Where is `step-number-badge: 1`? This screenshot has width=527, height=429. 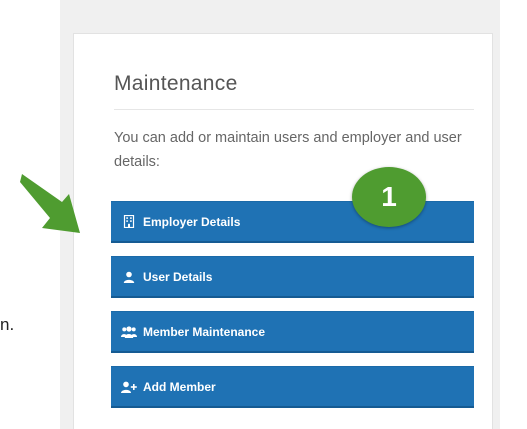 step-number-badge: 1 is located at coordinates (389, 197).